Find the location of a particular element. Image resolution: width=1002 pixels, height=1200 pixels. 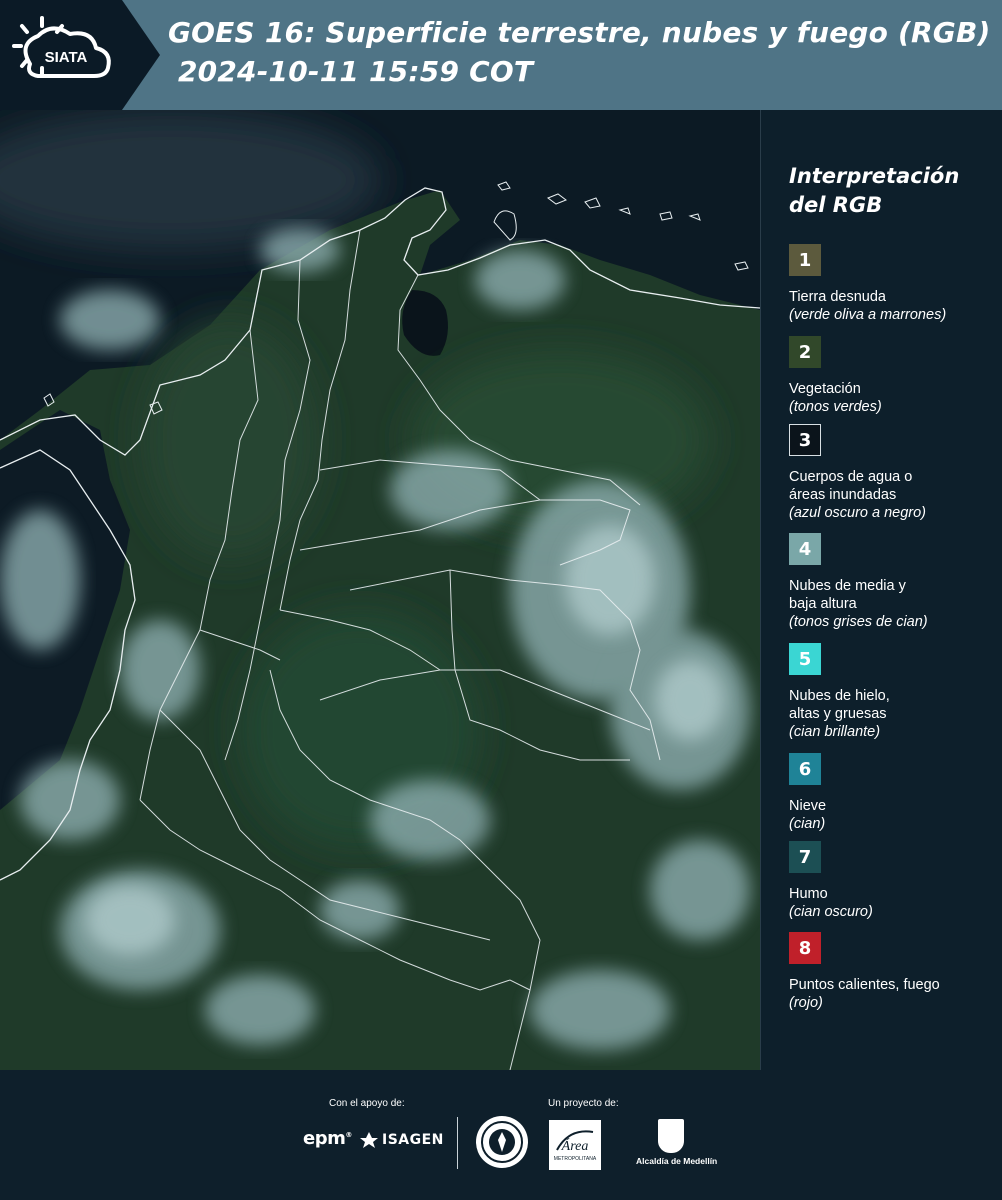

legend-title-line2: del RGB is located at coordinates (836, 205).